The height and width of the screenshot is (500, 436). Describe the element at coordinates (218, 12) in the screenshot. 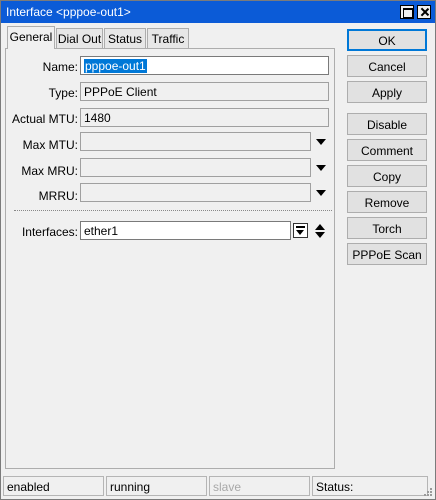

I see `title-bar: Interface <pppoe-out1>` at that location.